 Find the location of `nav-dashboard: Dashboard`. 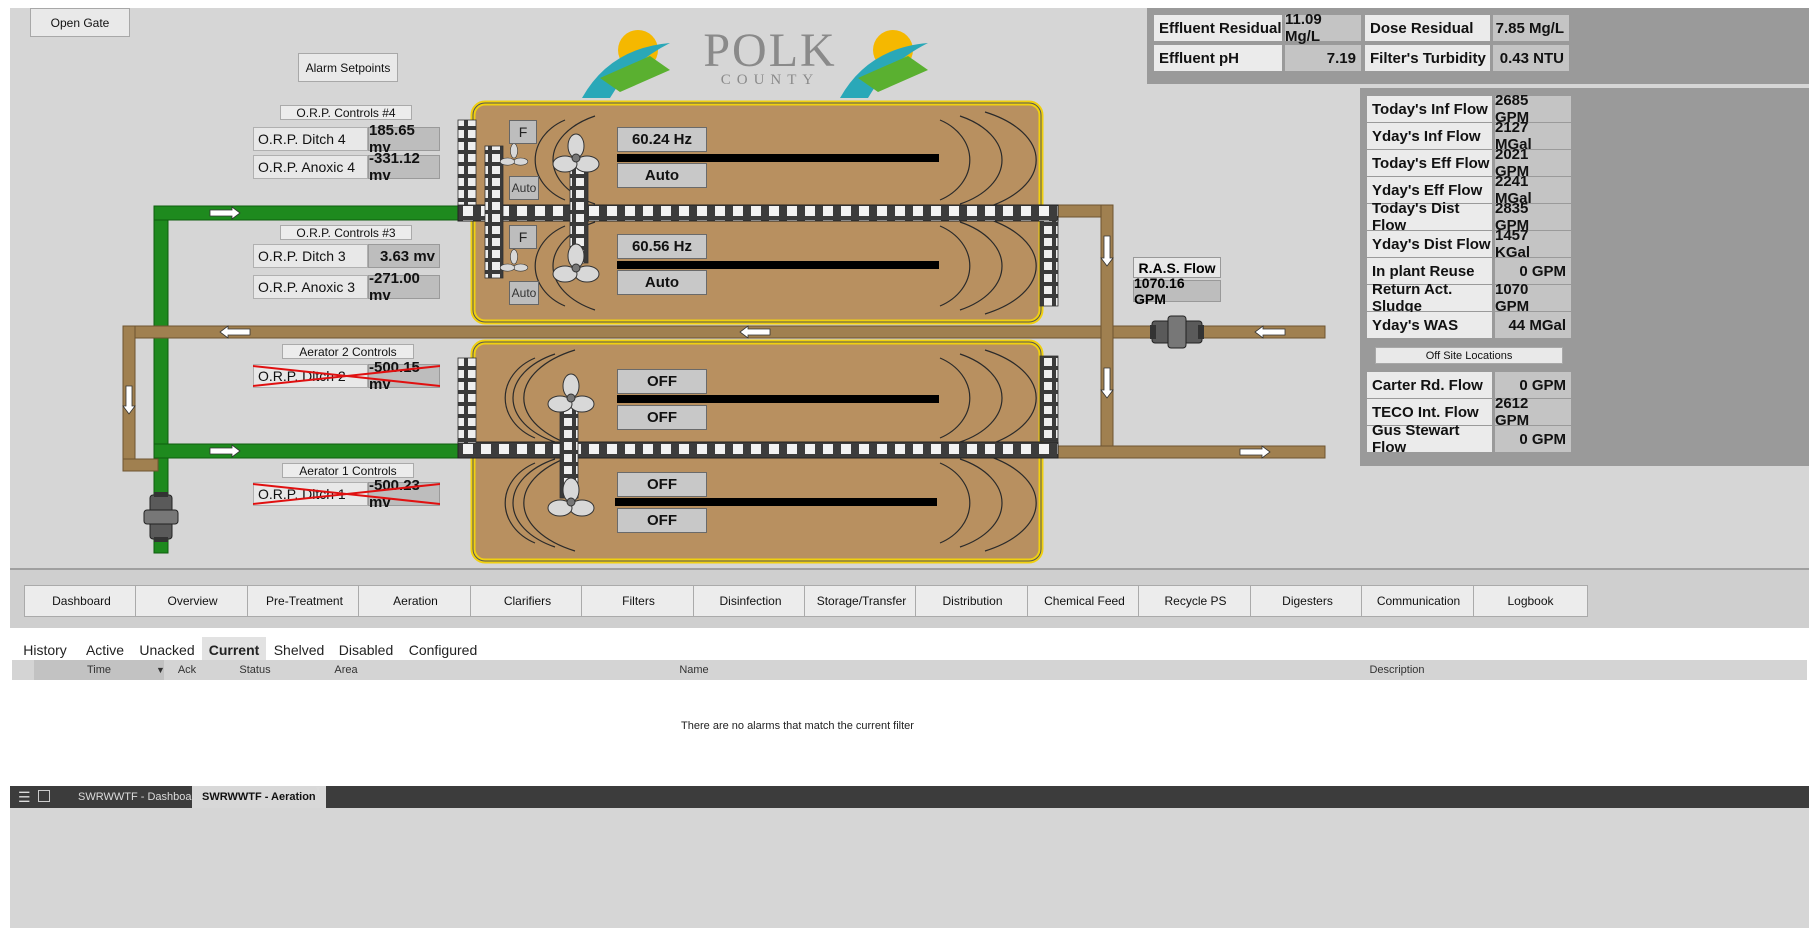

nav-dashboard: Dashboard is located at coordinates (81, 601).